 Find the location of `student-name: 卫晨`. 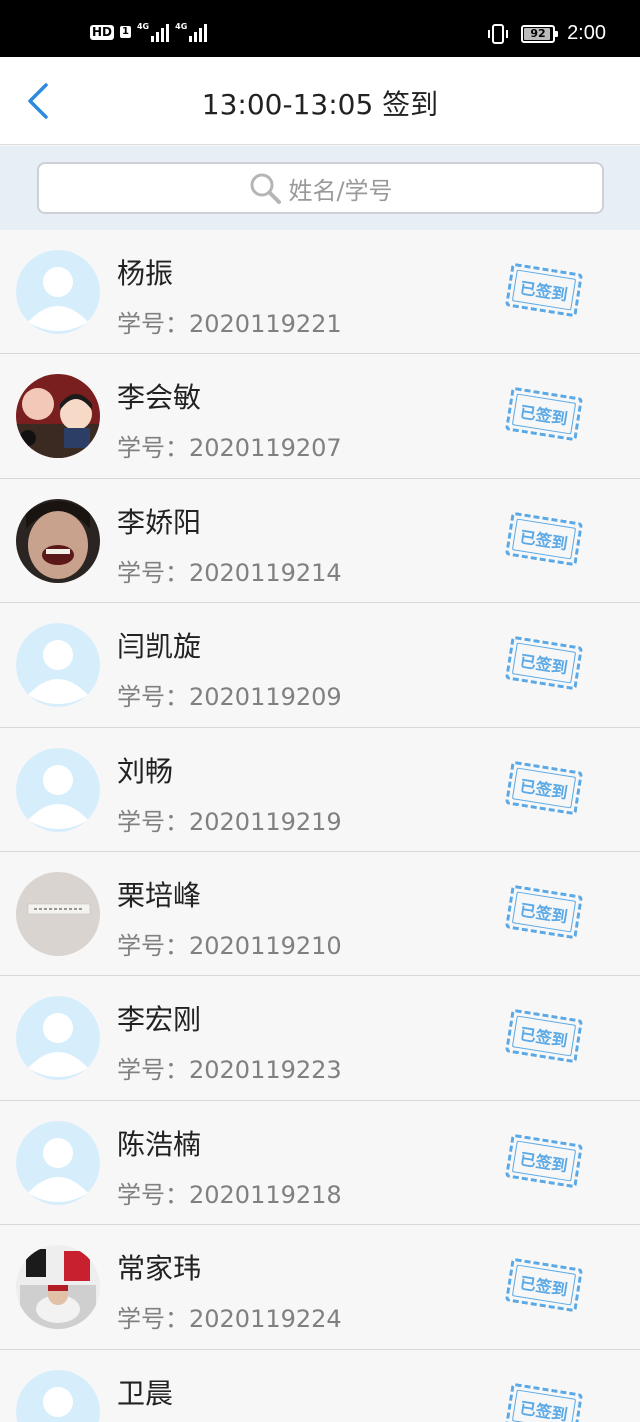

student-name: 卫晨 is located at coordinates (145, 1393).